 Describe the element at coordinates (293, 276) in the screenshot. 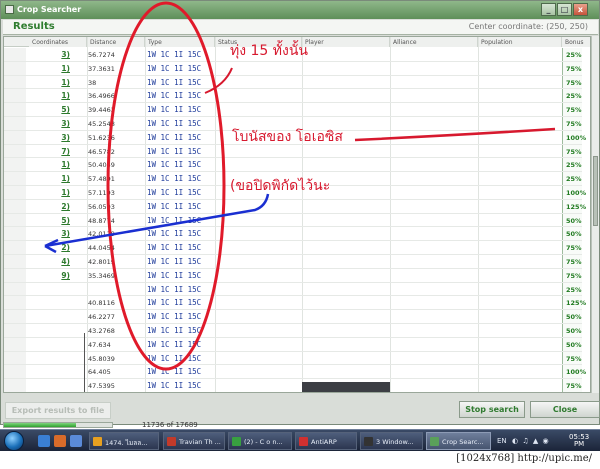

I see `table-row: 9) 35.3469 1W 1C 1I 15C 75%` at that location.